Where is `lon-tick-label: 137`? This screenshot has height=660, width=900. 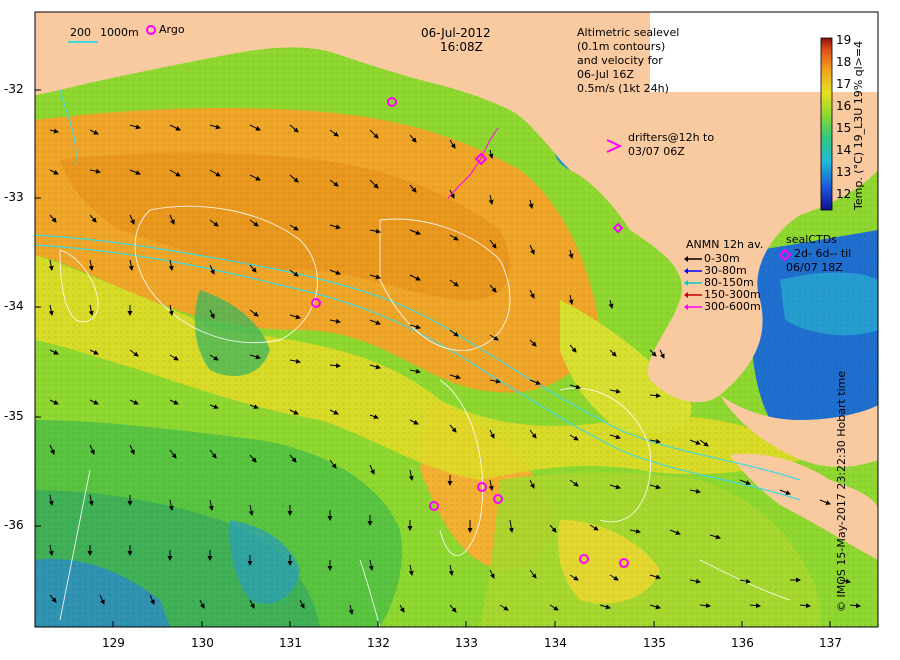
lon-tick-label: 137 is located at coordinates (830, 643).